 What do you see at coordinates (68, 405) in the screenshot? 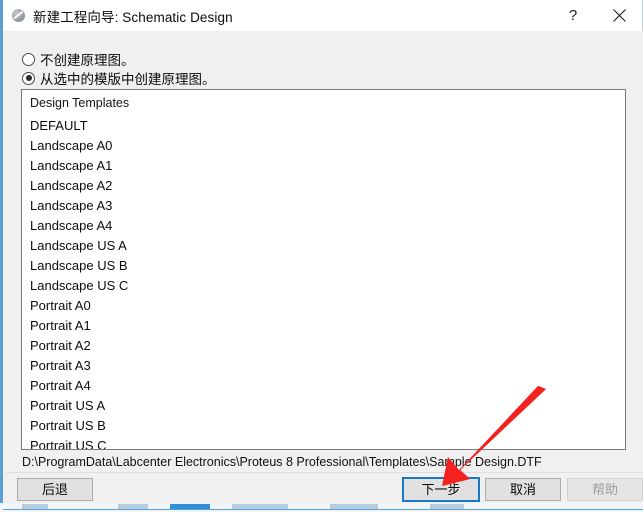
I see `list-item-label: Portrait US A` at bounding box center [68, 405].